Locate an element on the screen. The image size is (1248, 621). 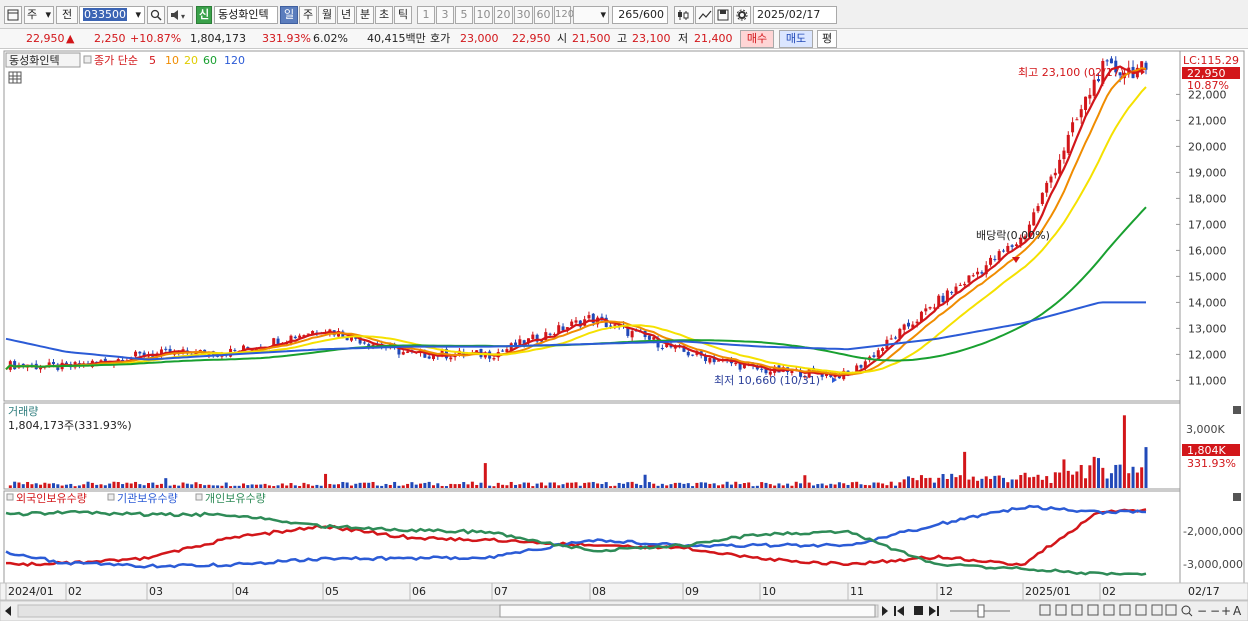
interval-30: 30 is located at coordinates (523, 15).